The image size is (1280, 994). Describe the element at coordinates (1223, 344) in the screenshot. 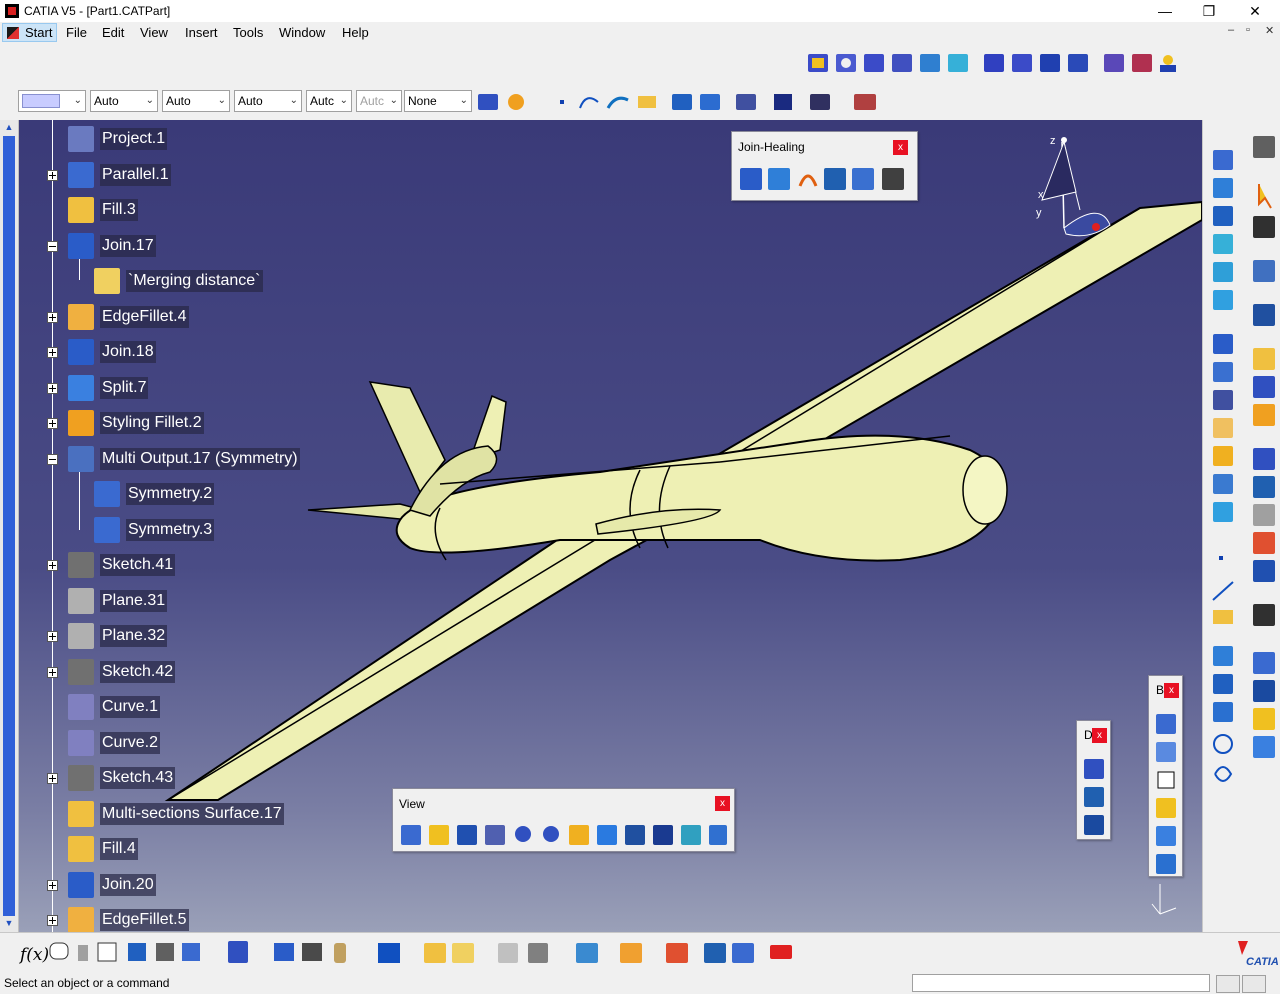

I see `join-tool-icon` at that location.